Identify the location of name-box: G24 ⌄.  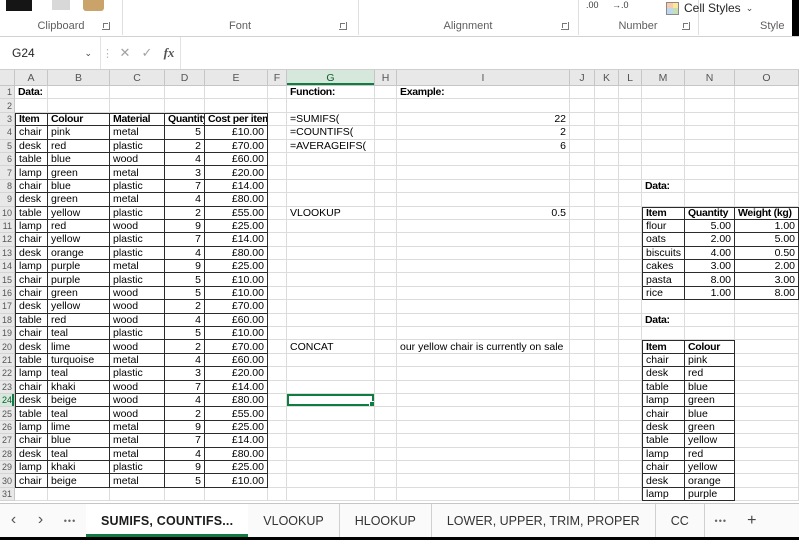
(50, 53).